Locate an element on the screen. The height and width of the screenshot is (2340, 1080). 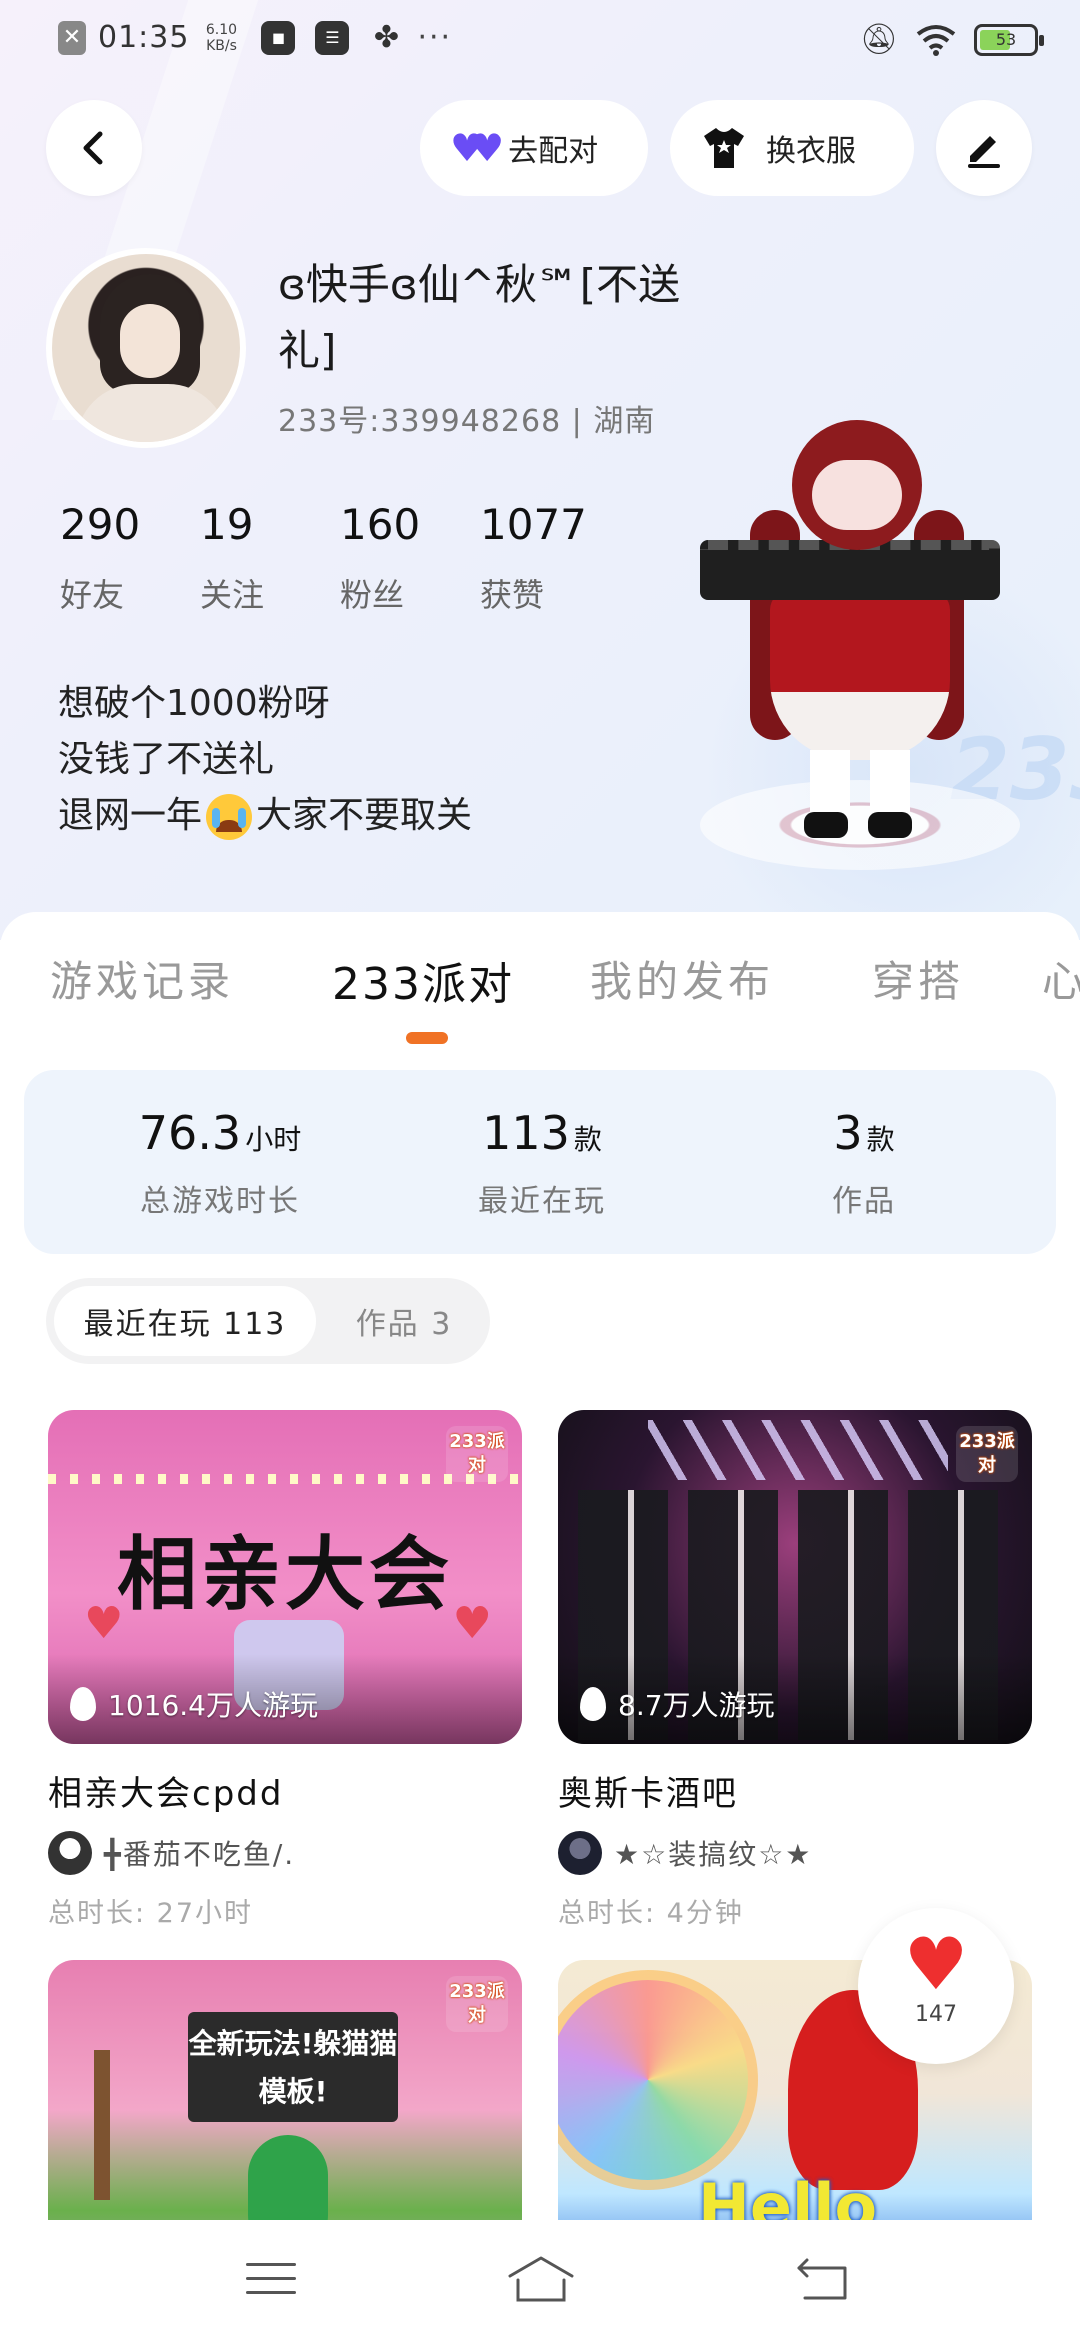
segment-recent: 最近在玩 113 is located at coordinates (185, 1321).